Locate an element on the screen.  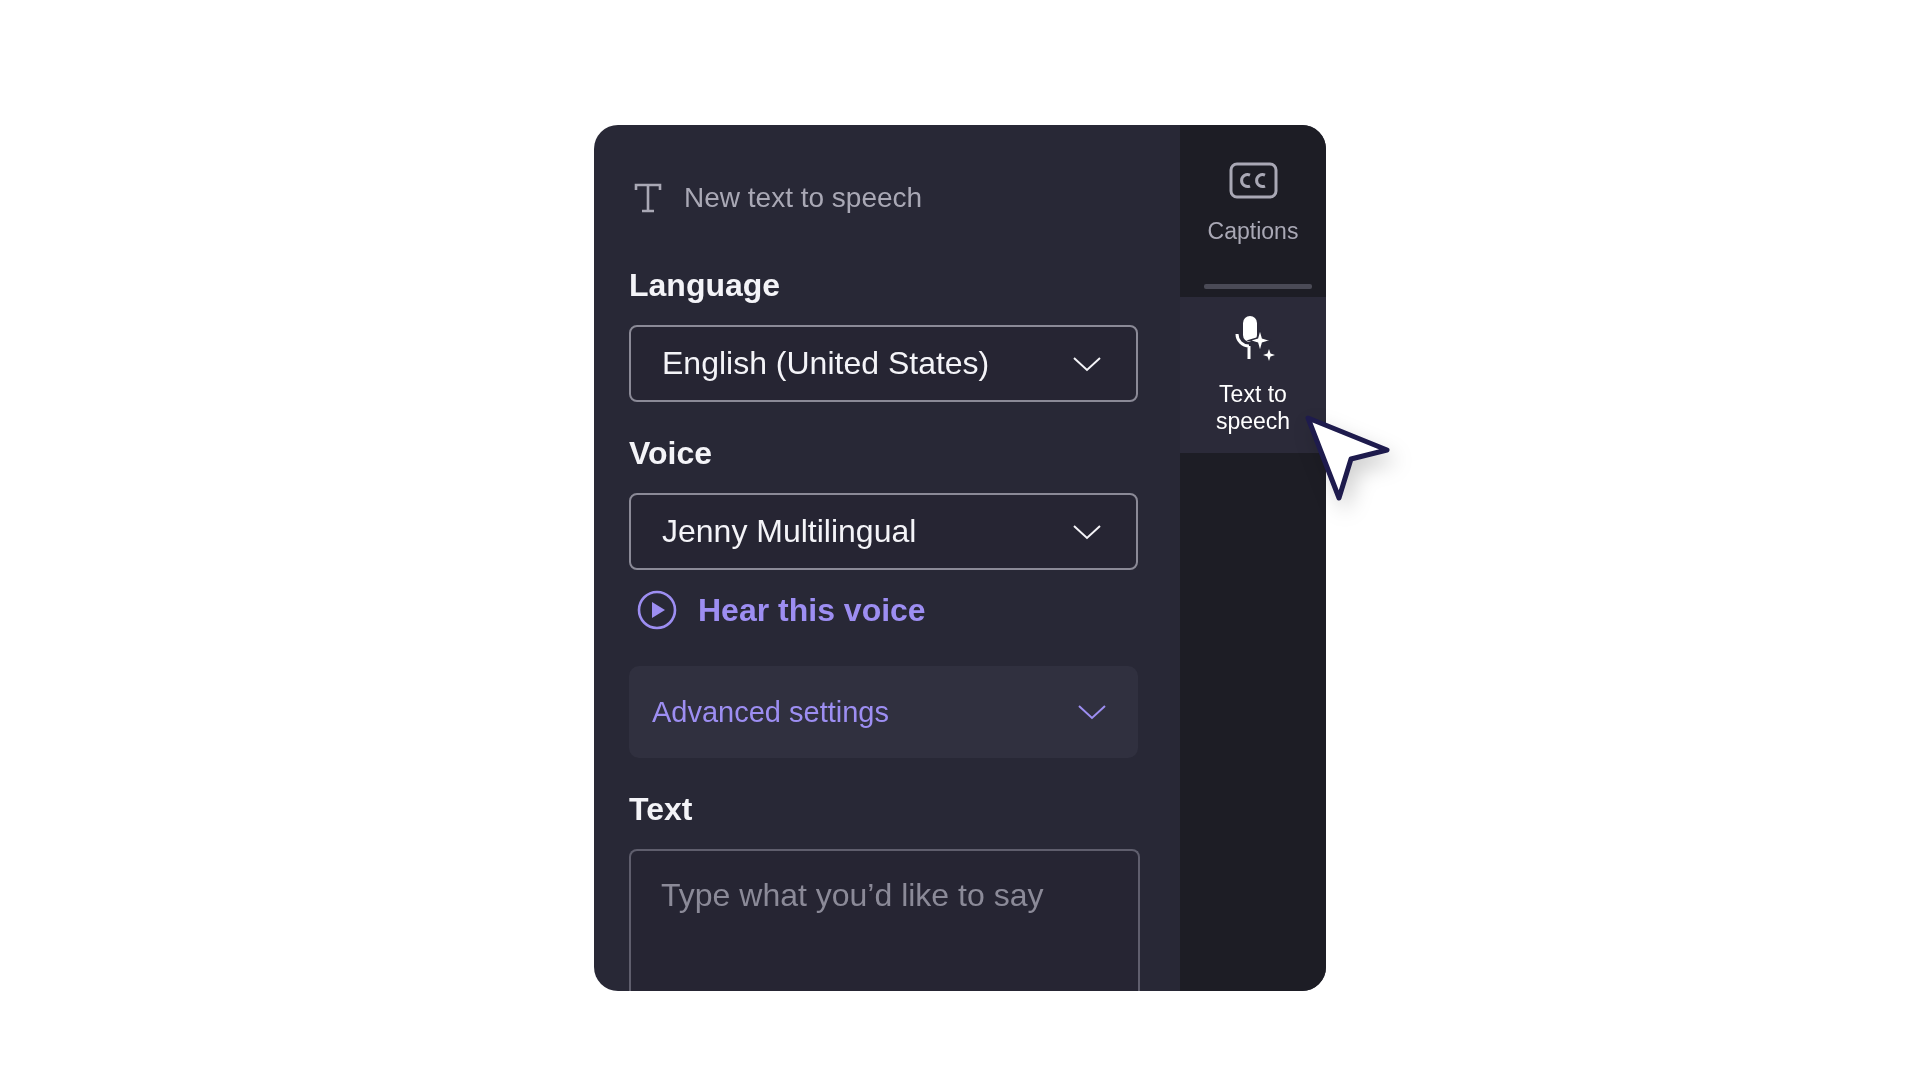
field-label: Language is located at coordinates (705, 285).